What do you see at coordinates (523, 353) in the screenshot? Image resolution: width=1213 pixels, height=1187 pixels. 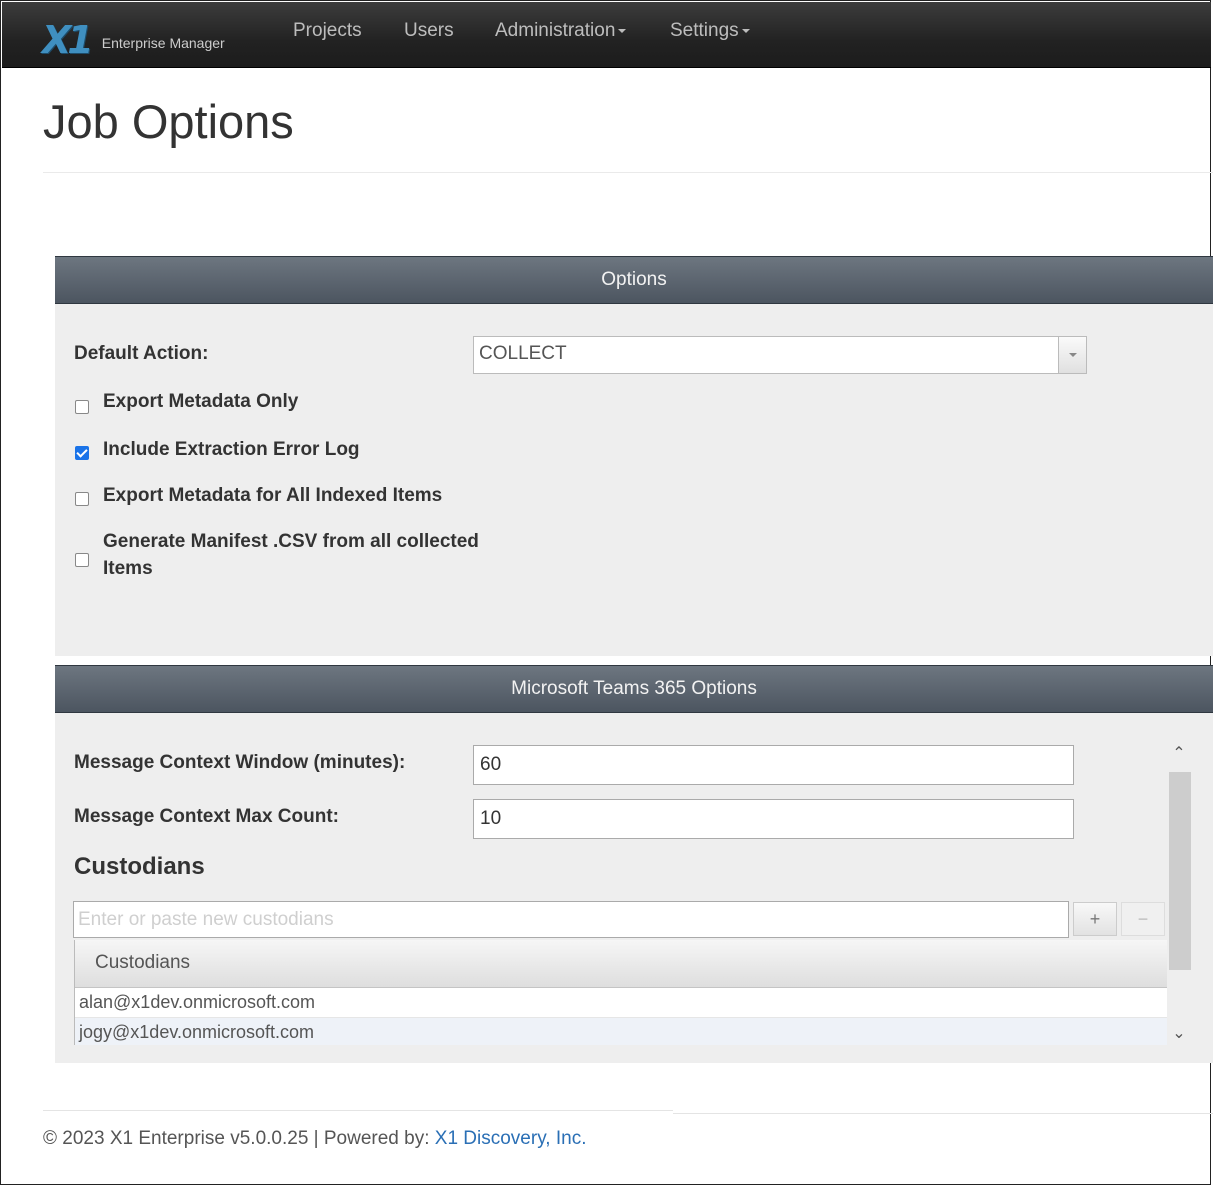 I see `default-action-value: COLLECT` at bounding box center [523, 353].